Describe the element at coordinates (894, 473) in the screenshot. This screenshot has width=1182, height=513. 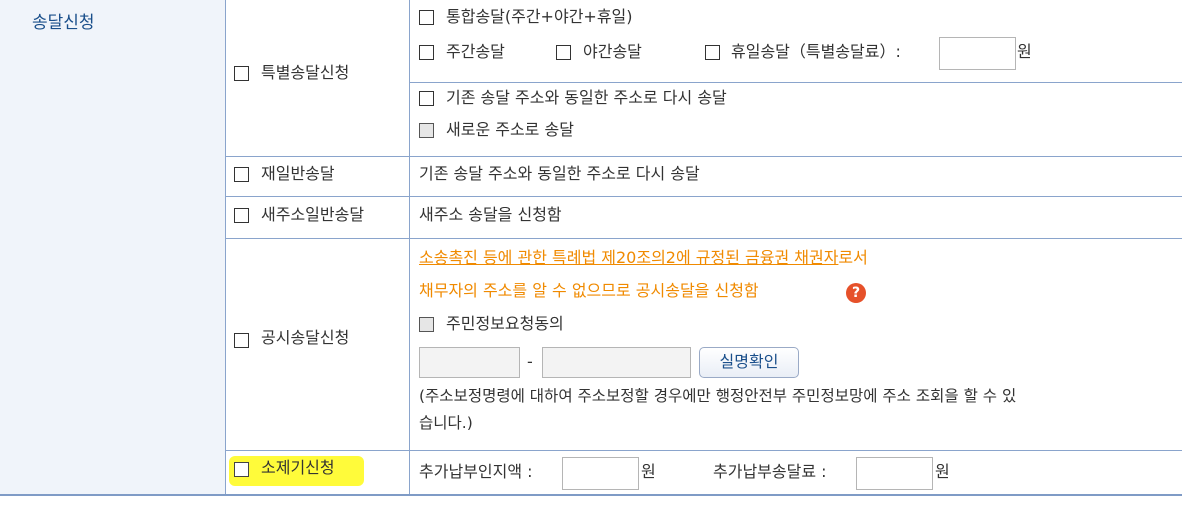
I see `additional-fee-input` at that location.